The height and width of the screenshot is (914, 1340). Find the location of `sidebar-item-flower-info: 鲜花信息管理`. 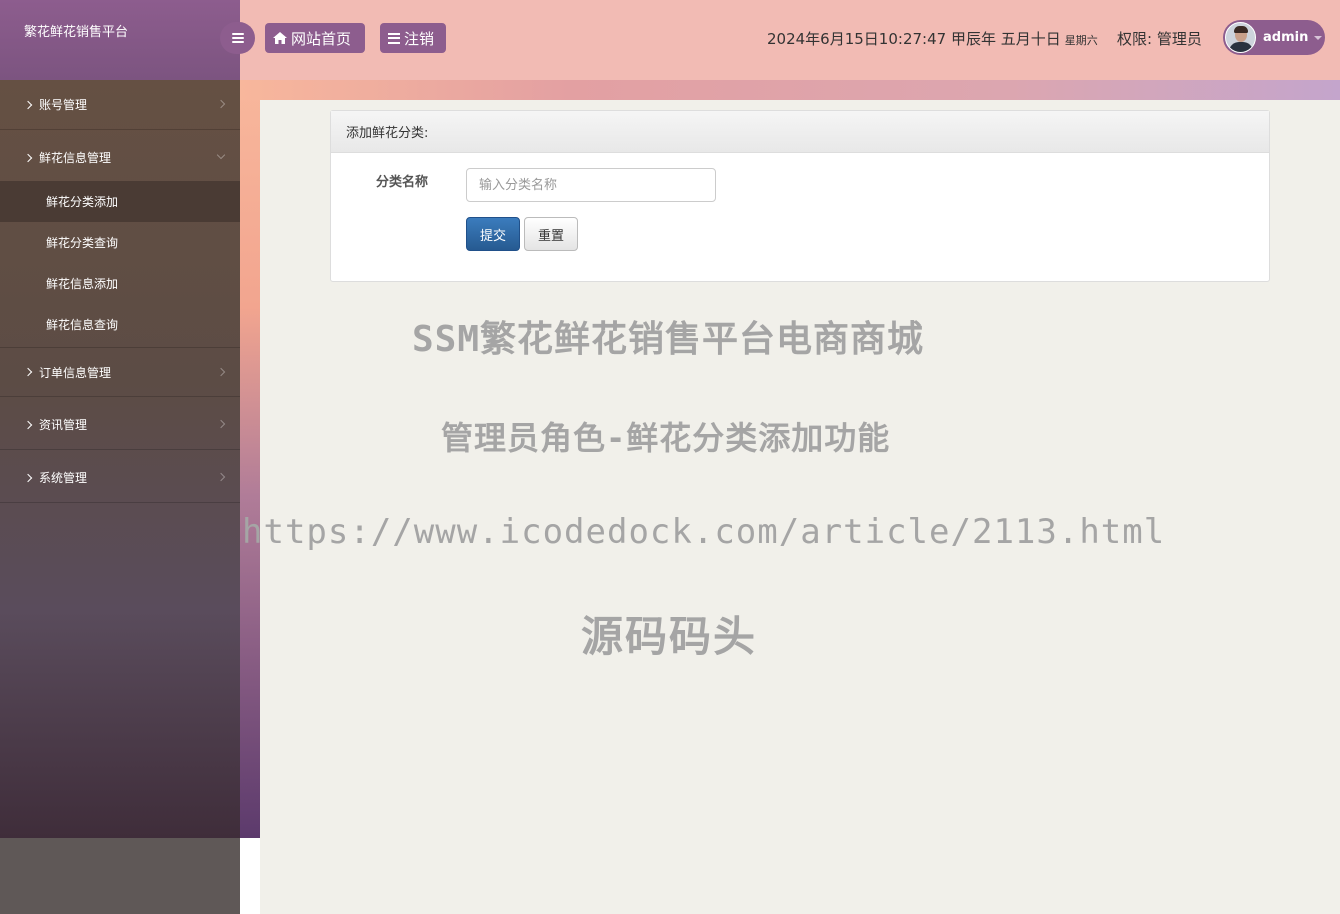

sidebar-item-flower-info: 鲜花信息管理 is located at coordinates (120, 158).